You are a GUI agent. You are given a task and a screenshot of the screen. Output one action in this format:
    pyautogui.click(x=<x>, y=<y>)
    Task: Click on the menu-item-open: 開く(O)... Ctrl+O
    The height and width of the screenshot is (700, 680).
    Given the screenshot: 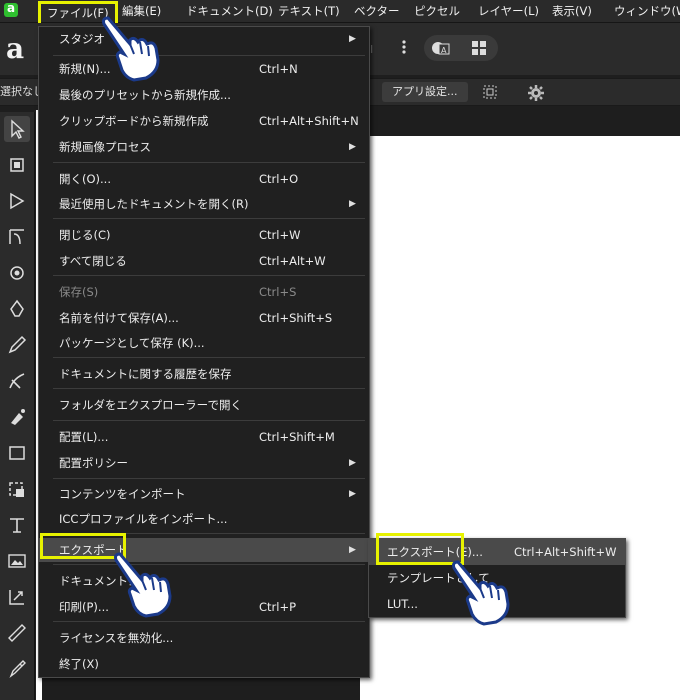 What is the action you would take?
    pyautogui.click(x=204, y=179)
    